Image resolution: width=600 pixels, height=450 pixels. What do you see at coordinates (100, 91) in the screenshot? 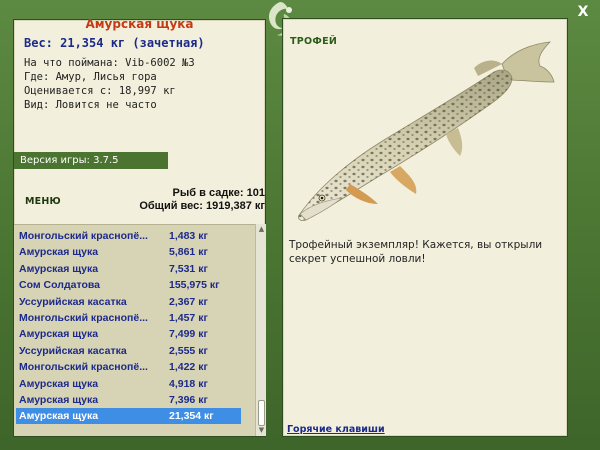
I see `fish-value: Оценивается с: 18,997 кг` at bounding box center [100, 91].